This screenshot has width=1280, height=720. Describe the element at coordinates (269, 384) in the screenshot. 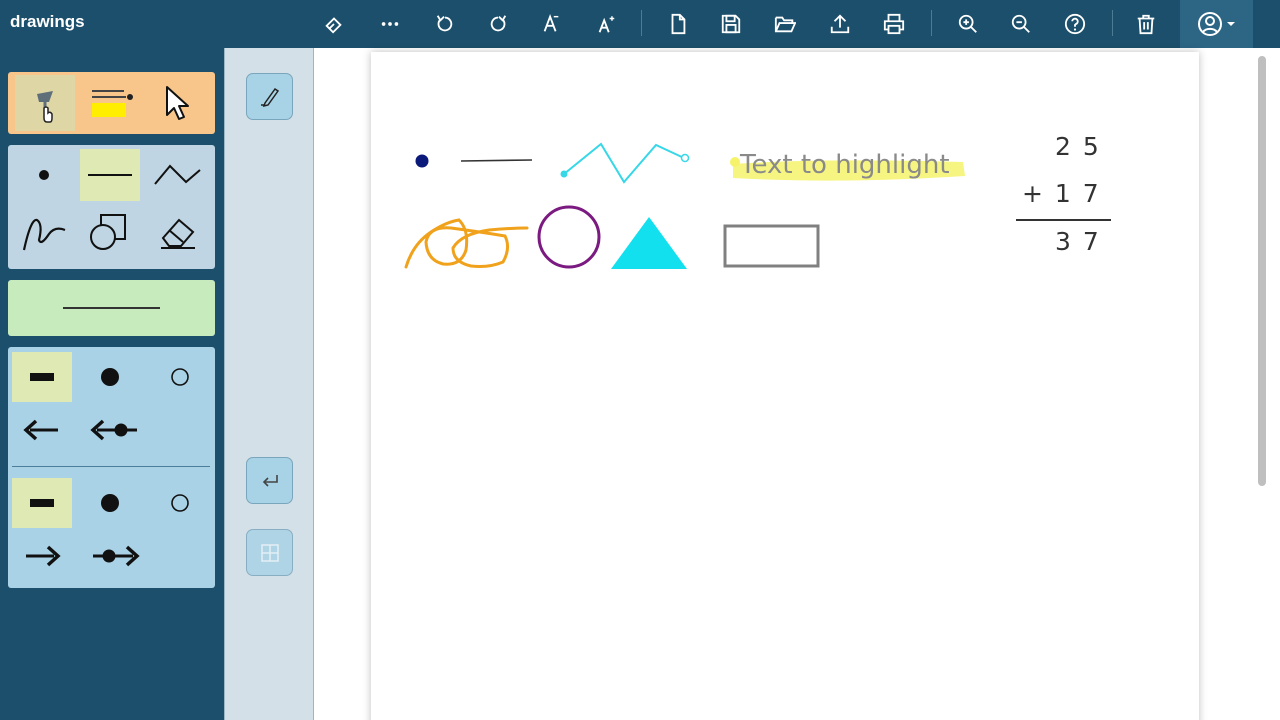

I see `side-action-strip` at that location.